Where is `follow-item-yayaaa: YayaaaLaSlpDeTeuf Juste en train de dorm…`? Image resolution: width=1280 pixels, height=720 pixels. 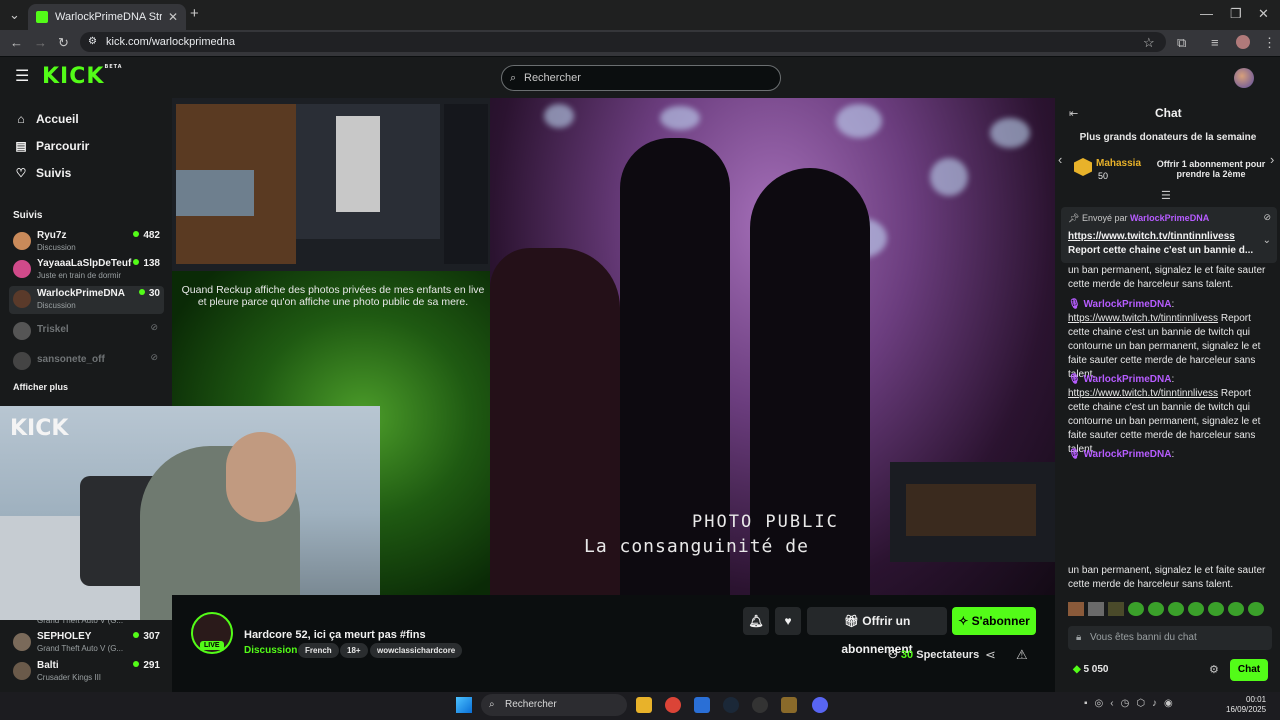 follow-item-yayaaa: YayaaaLaSlpDeTeuf Juste en train de dorm… is located at coordinates (86, 270).